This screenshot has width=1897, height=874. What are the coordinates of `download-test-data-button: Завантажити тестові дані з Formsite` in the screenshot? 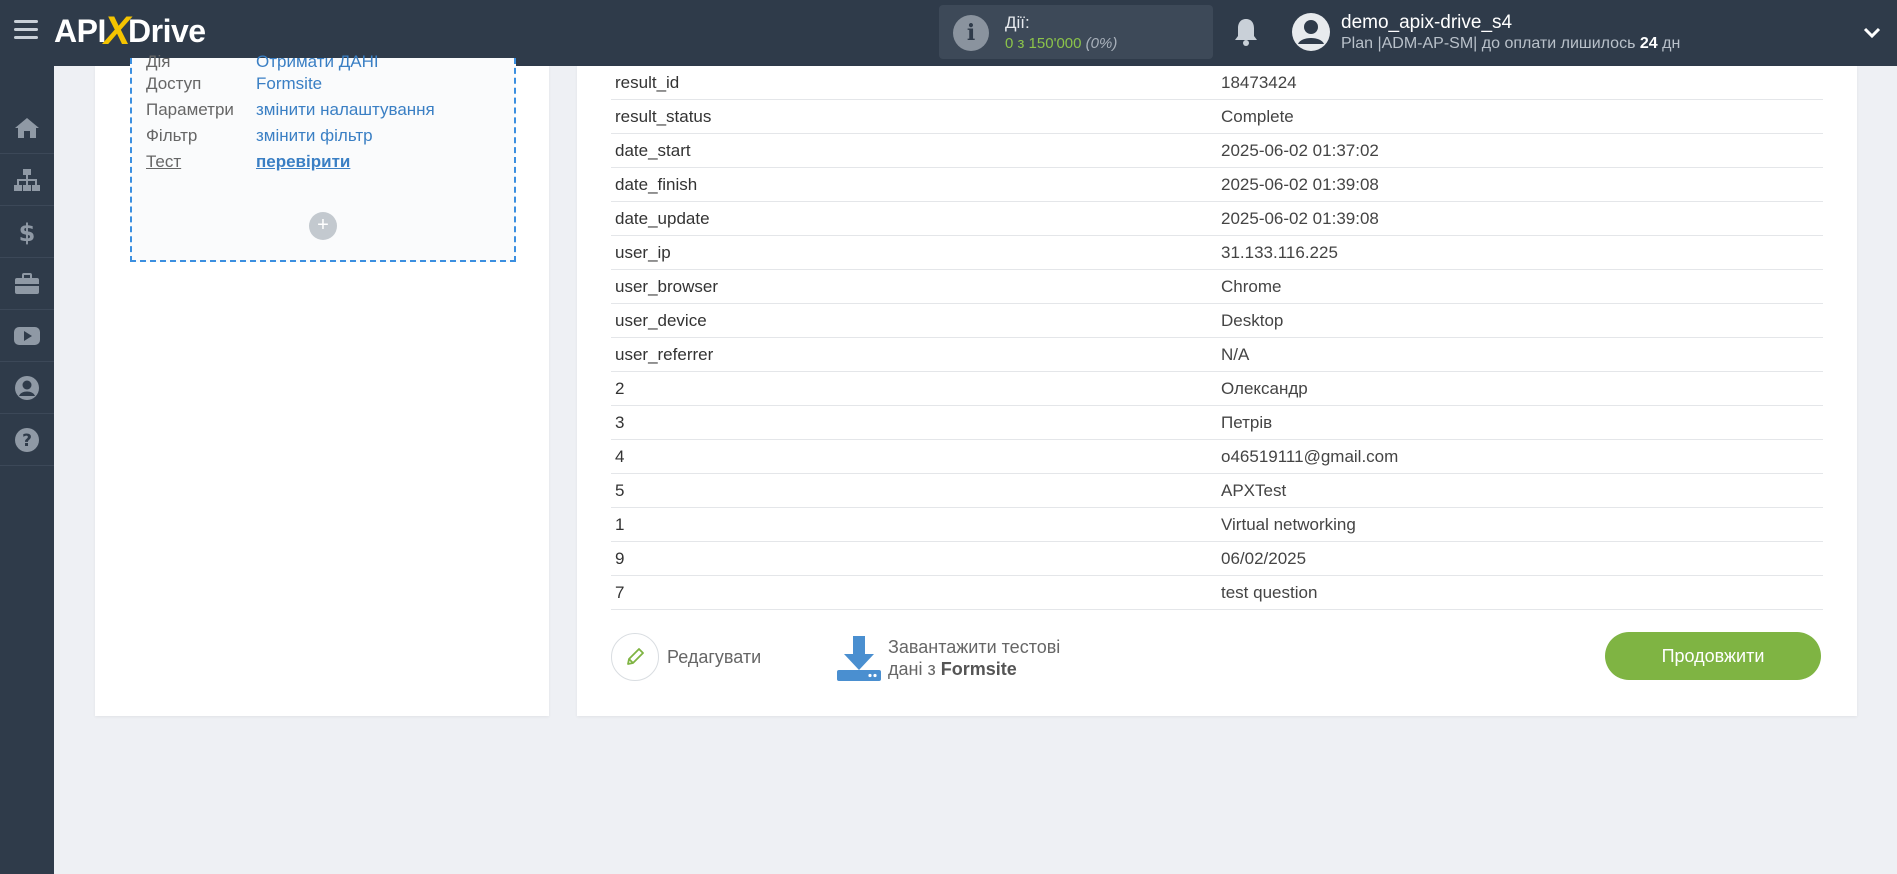 It's located at (948, 658).